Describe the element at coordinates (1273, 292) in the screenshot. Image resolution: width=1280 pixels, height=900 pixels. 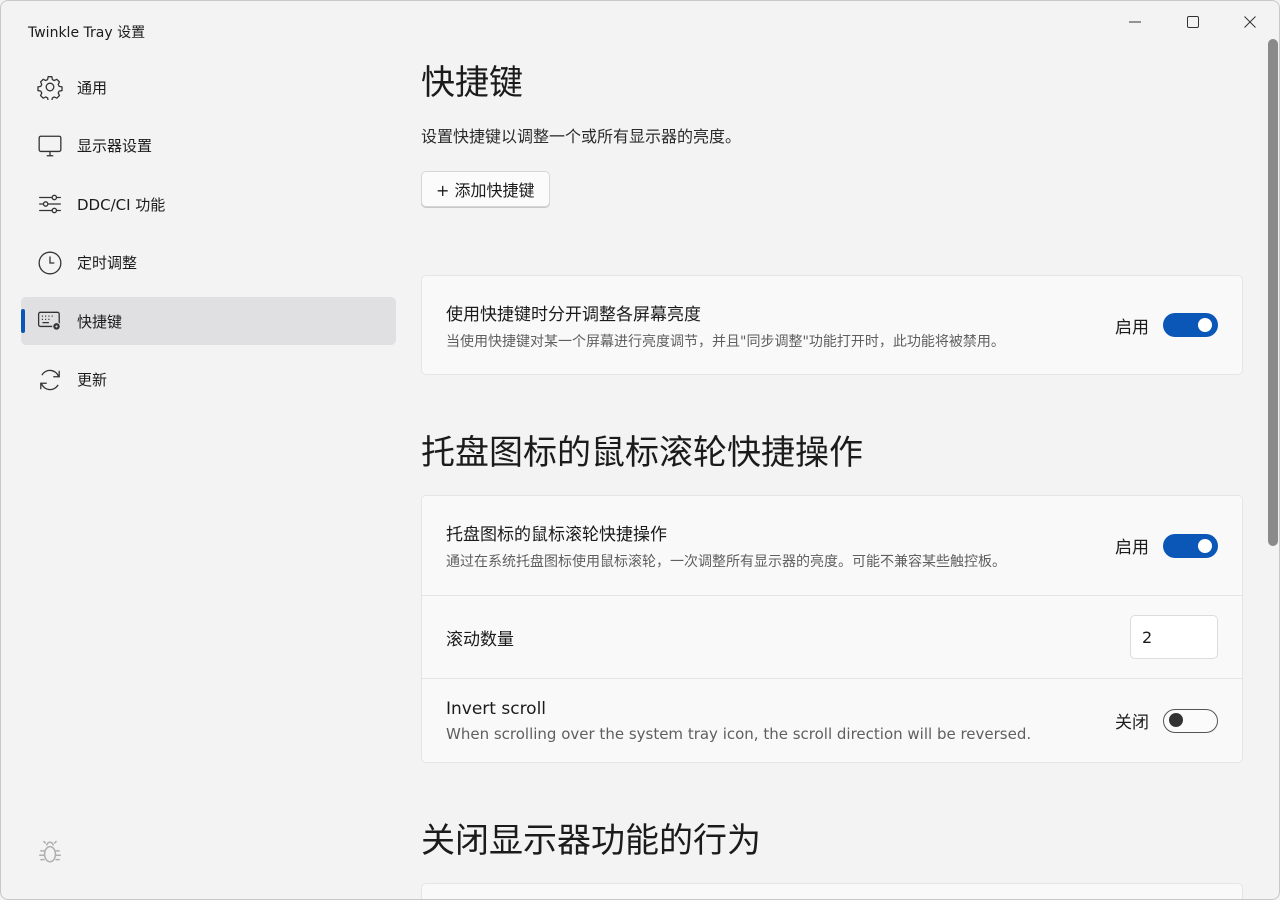
I see `scrollbar-thumb` at that location.